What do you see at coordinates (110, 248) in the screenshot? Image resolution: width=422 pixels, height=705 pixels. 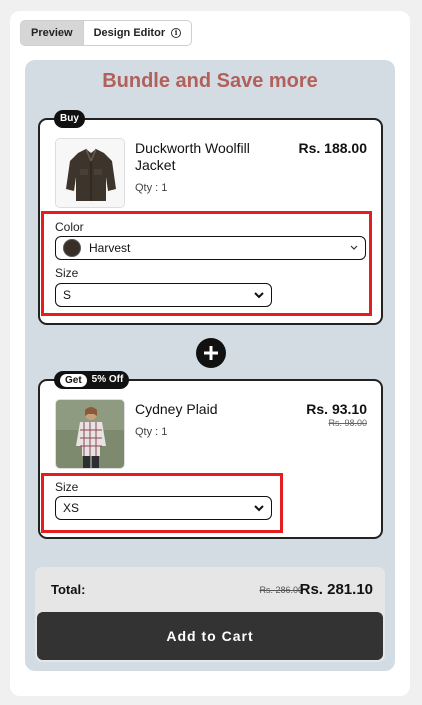 I see `color-select-value: Harvest` at bounding box center [110, 248].